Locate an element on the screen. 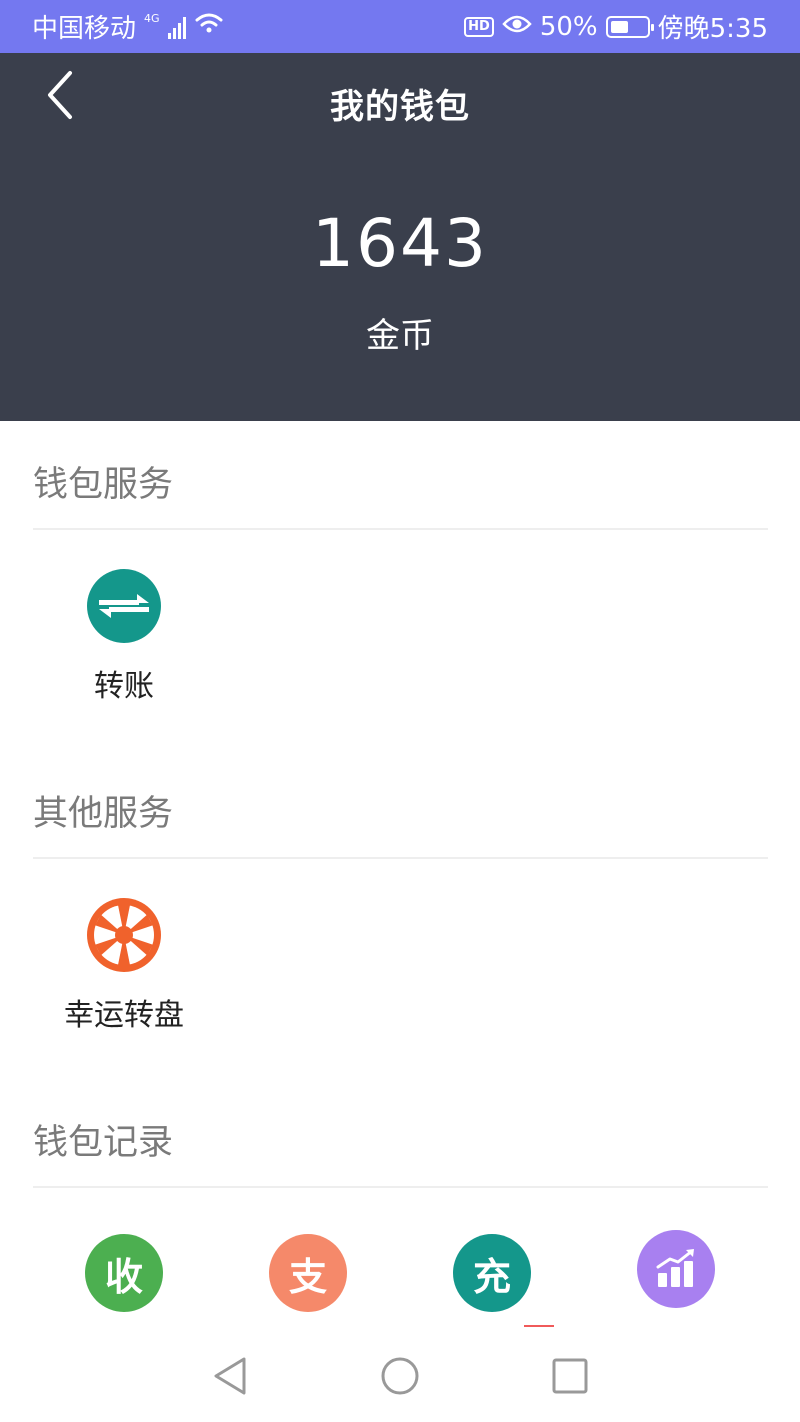  signal-icon is located at coordinates (176, 27).